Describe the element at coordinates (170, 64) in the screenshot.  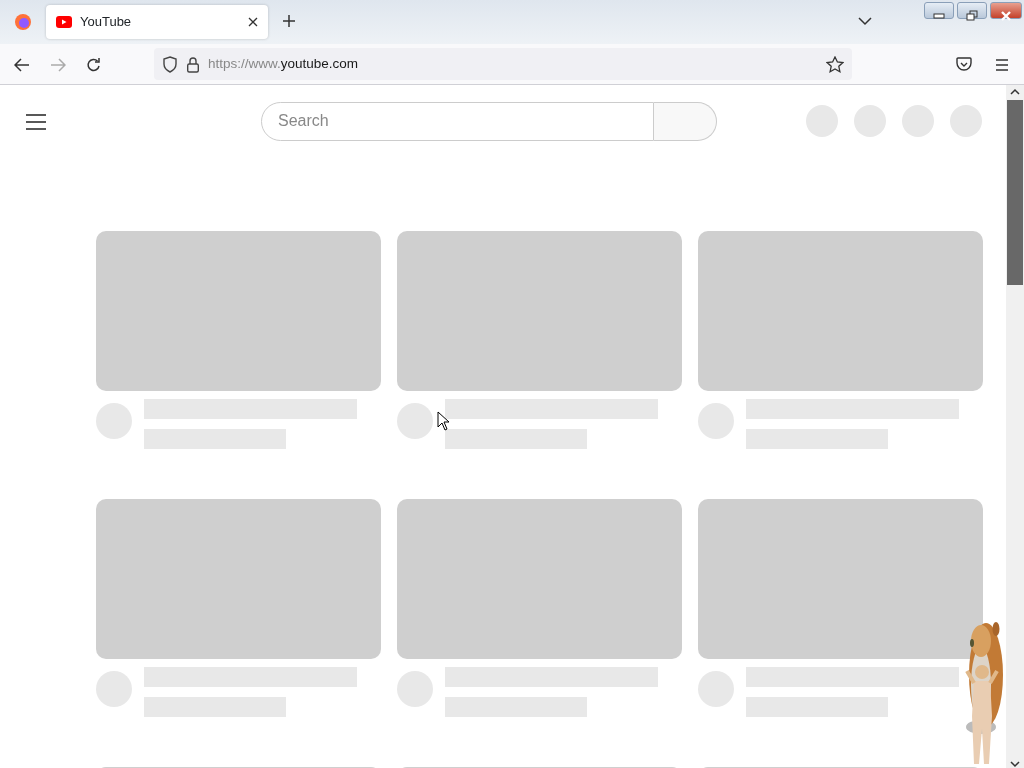
I see `shield-icon` at that location.